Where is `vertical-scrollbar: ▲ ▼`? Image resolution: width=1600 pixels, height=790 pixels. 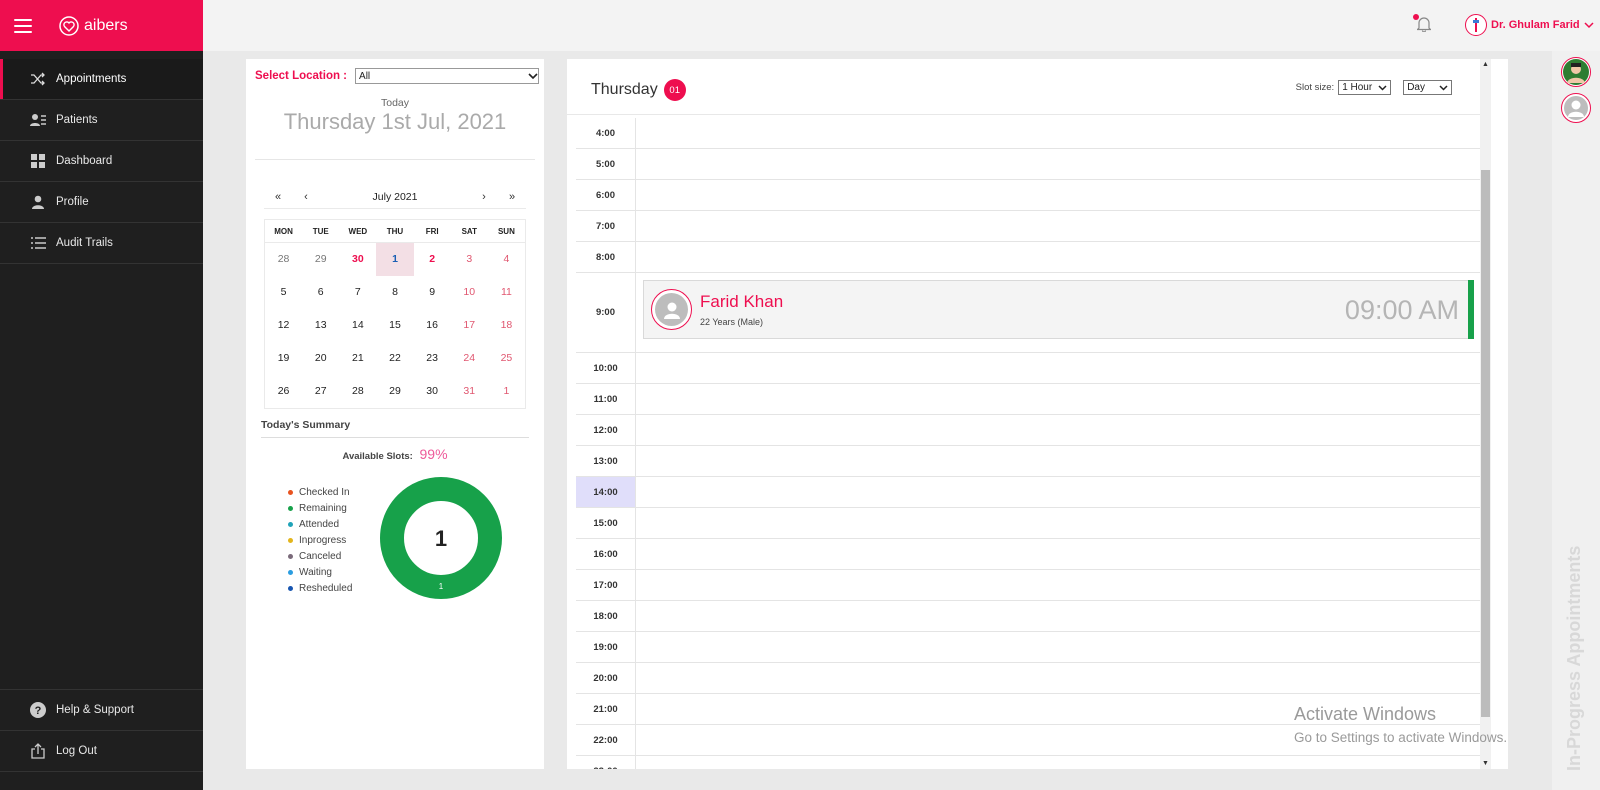 vertical-scrollbar: ▲ ▼ is located at coordinates (1485, 414).